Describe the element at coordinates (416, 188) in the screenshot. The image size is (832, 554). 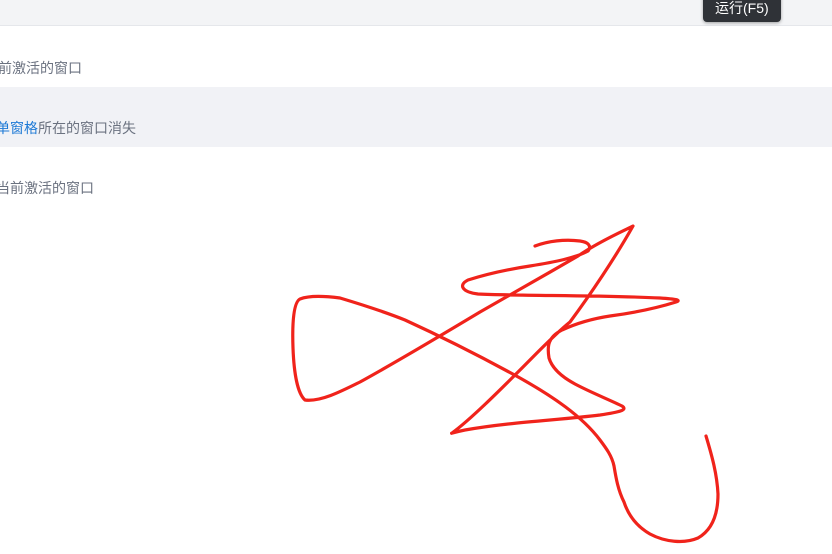
I see `list-item: 当前激活的窗口` at that location.